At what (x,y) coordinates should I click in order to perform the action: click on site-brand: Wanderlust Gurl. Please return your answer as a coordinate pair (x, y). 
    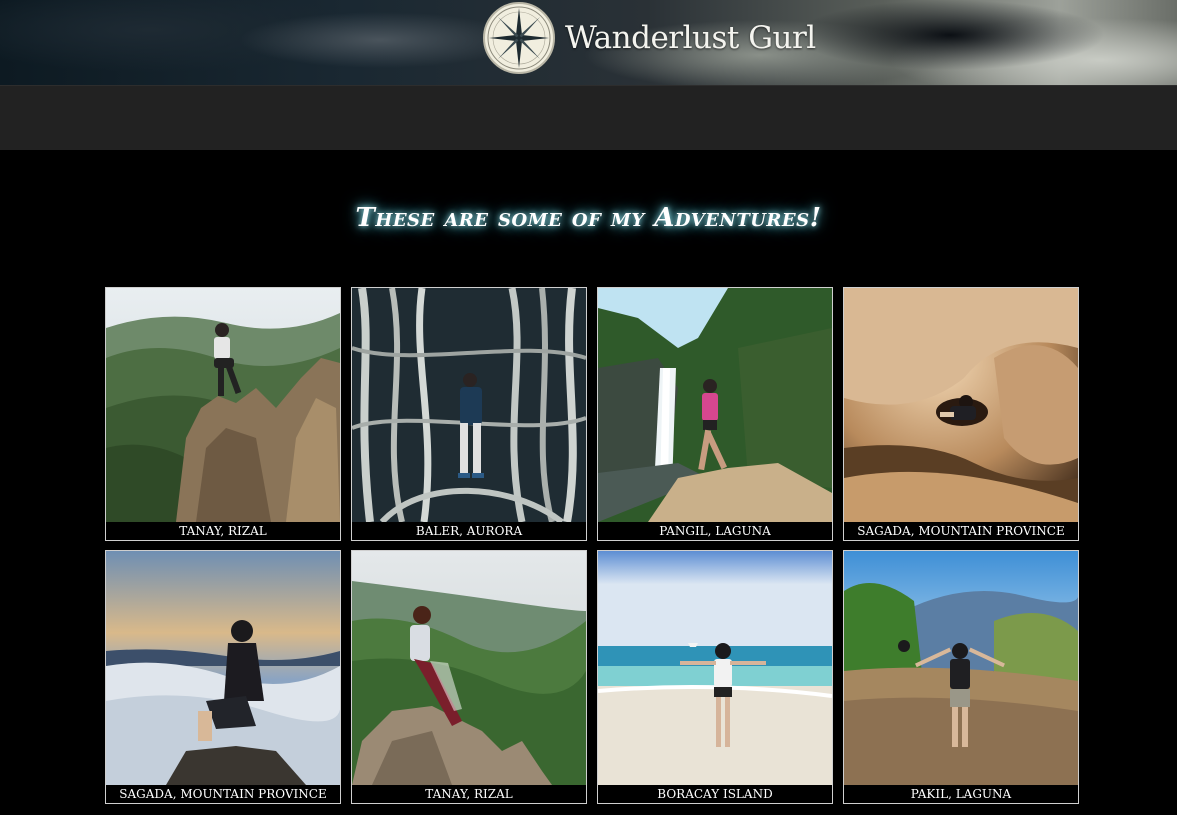
    Looking at the image, I should click on (649, 38).